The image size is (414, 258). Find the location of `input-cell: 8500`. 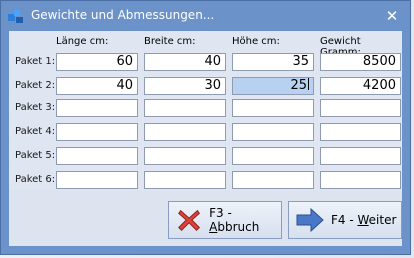

input-cell: 8500 is located at coordinates (360, 62).